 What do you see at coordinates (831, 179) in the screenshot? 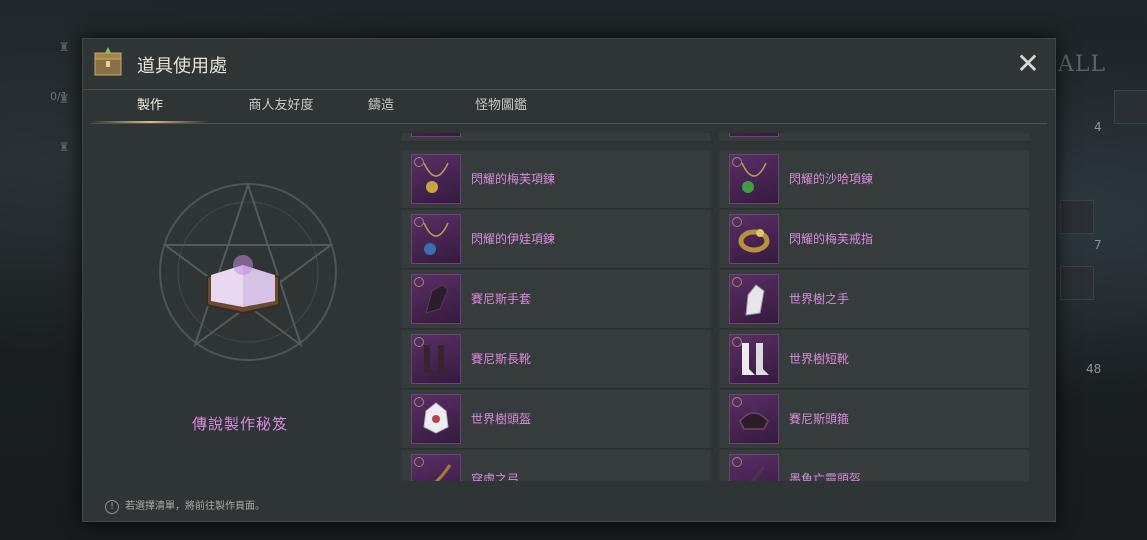
I see `item-name: 閃耀的沙哈項鍊` at bounding box center [831, 179].